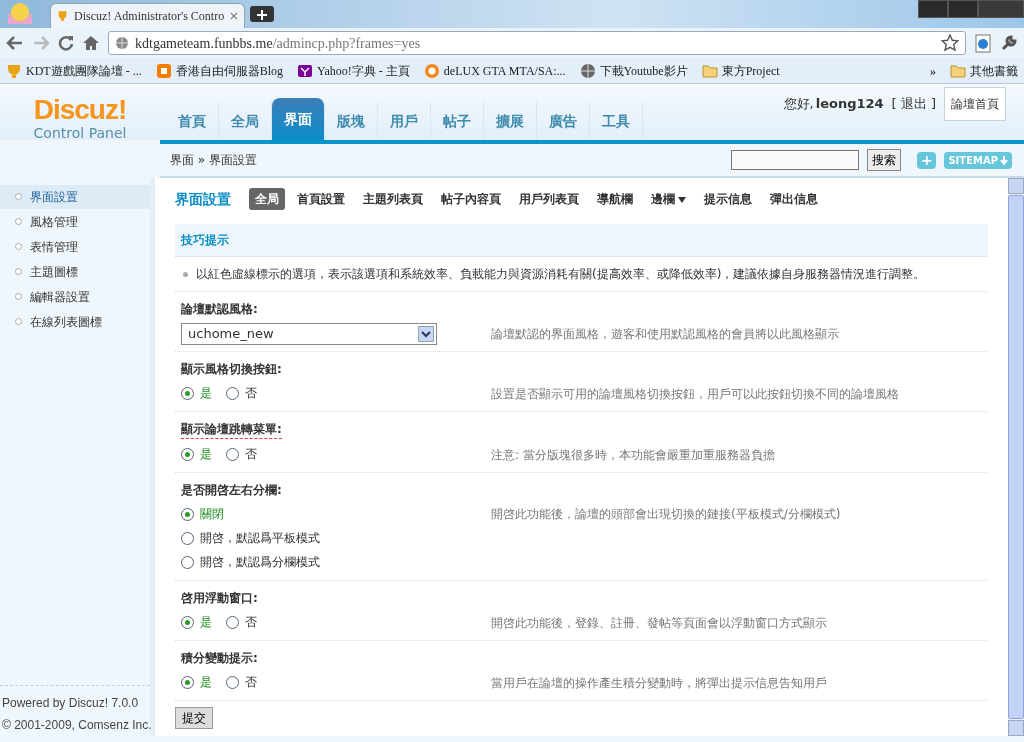 This screenshot has width=1024, height=742. What do you see at coordinates (795, 160) in the screenshot?
I see `search-field` at bounding box center [795, 160].